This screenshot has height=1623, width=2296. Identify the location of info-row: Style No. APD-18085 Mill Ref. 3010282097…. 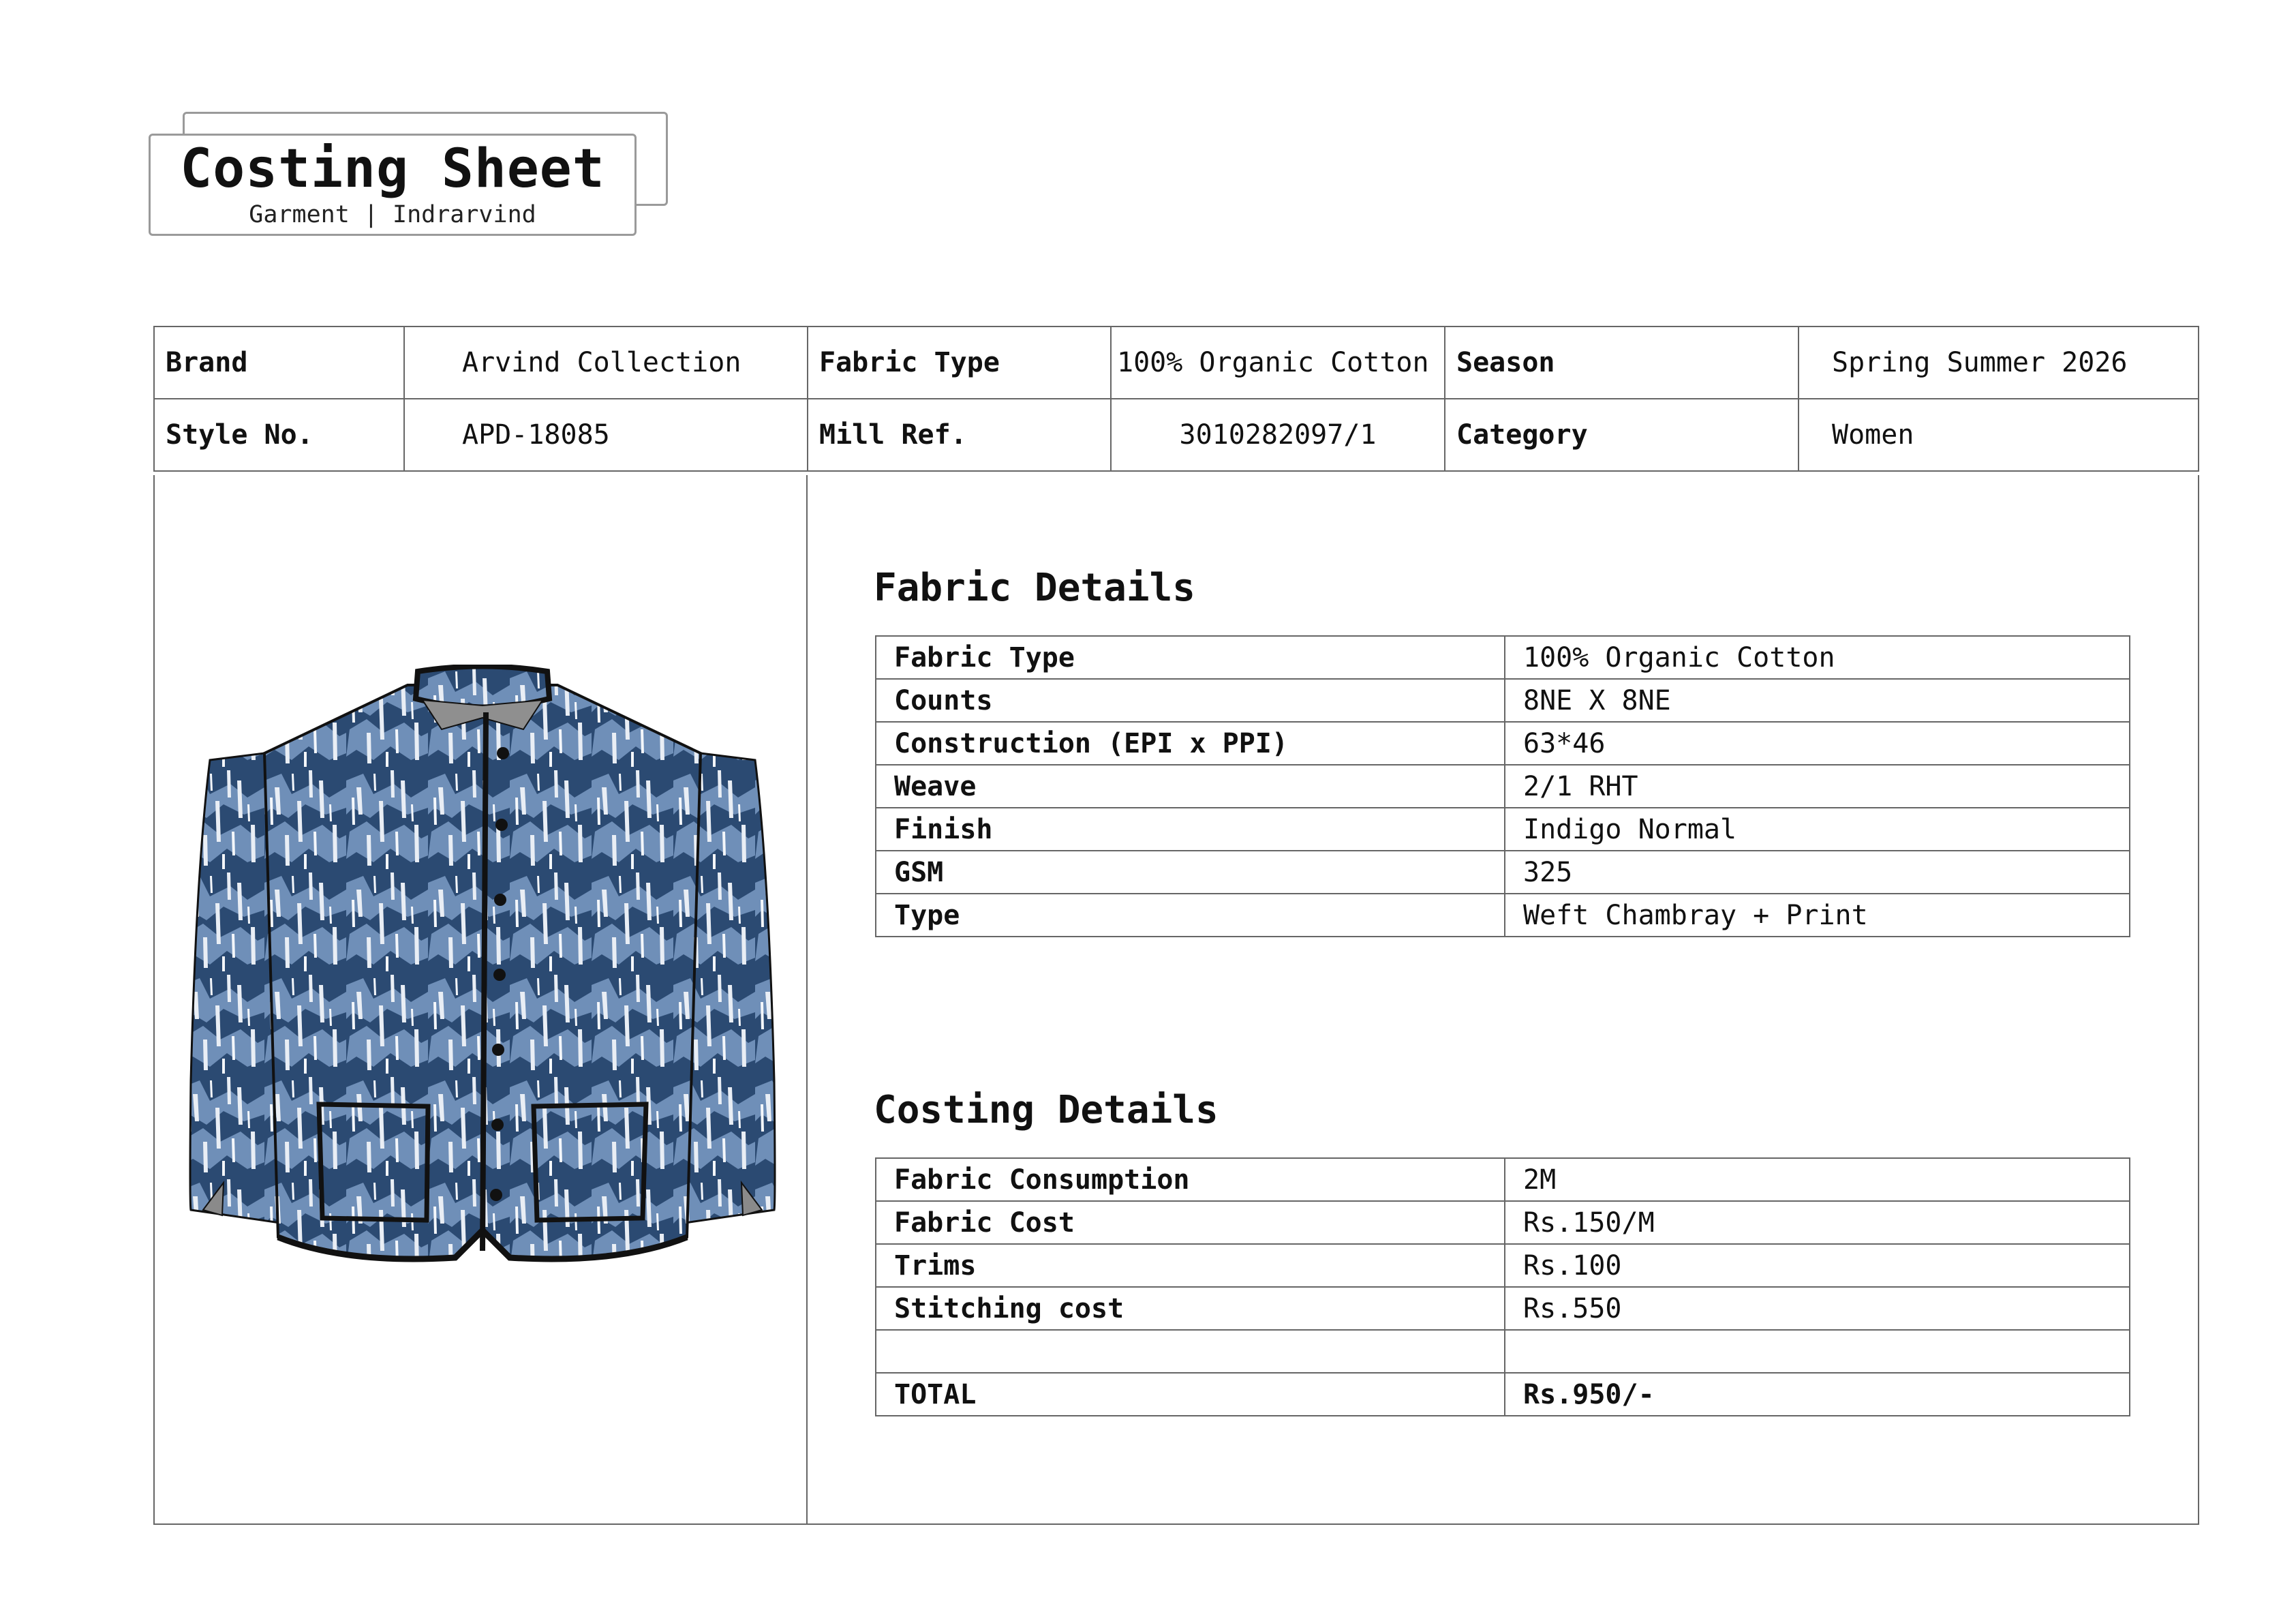
(1176, 435).